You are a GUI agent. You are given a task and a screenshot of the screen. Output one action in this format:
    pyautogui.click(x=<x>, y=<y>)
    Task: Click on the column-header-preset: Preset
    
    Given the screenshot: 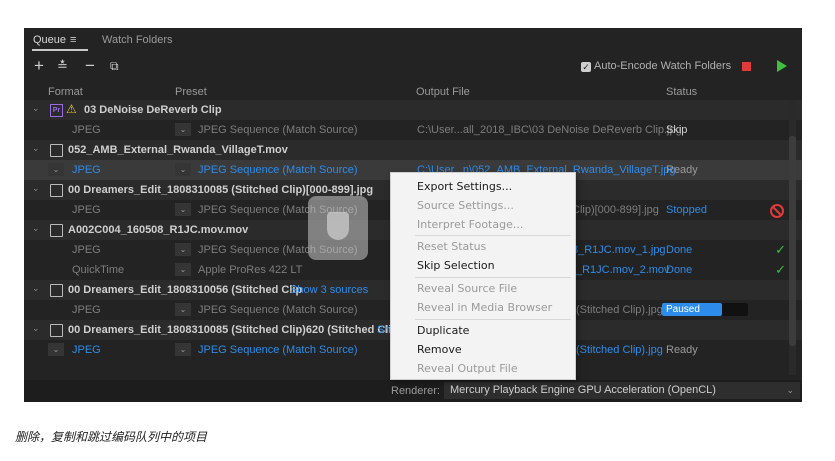 What is the action you would take?
    pyautogui.click(x=191, y=92)
    